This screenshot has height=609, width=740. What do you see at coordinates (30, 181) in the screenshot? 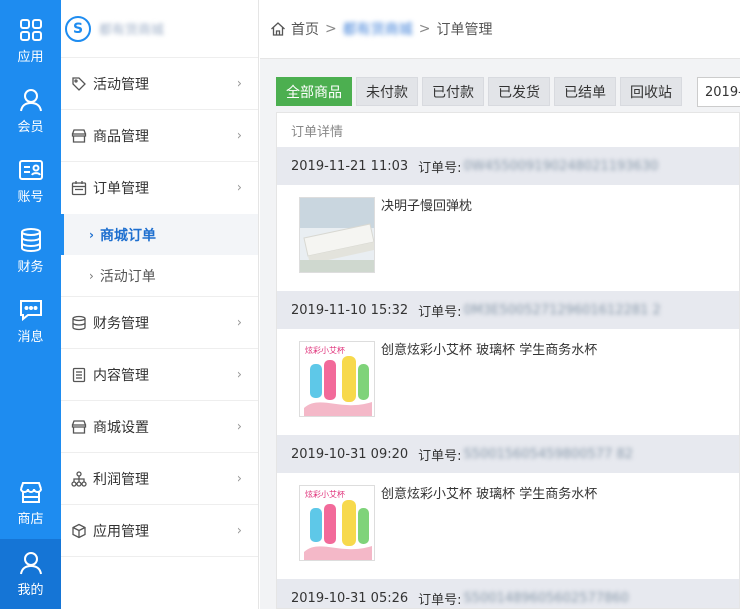
I see `rail-item-accounts: 账号` at bounding box center [30, 181].